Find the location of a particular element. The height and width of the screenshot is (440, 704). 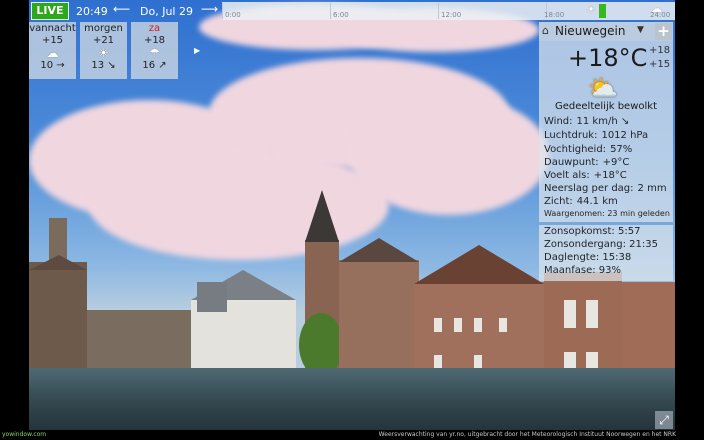

current-time: 20:49 is located at coordinates (92, 11).